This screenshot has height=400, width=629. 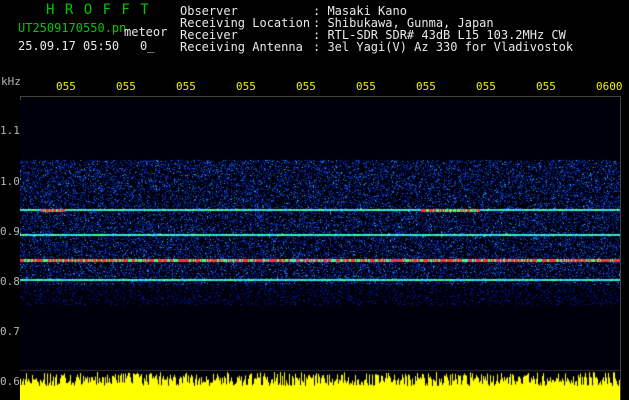 What do you see at coordinates (620, 248) in the screenshot?
I see `right-axis-line` at bounding box center [620, 248].